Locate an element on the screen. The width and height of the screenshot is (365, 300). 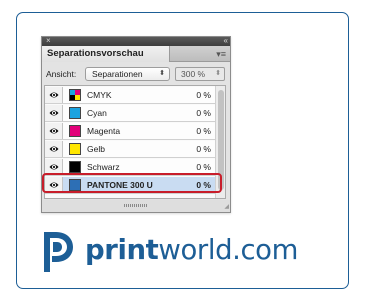
panel-tab-bar: Separationsvorschau ▾≡ is located at coordinates (136, 54).